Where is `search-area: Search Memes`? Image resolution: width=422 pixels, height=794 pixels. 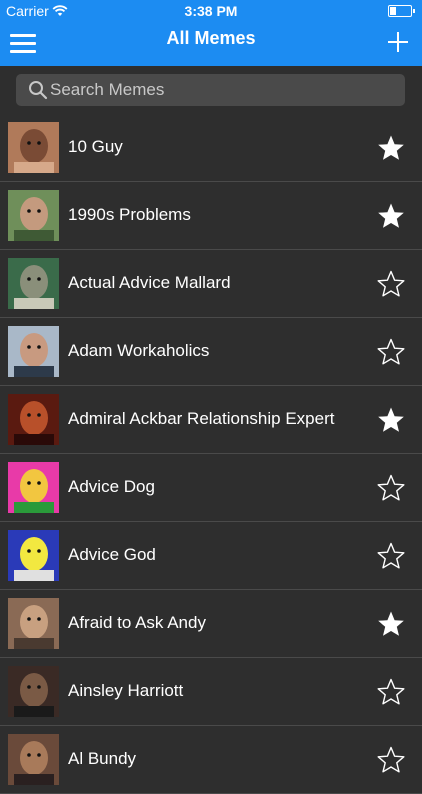 search-area: Search Memes is located at coordinates (211, 90).